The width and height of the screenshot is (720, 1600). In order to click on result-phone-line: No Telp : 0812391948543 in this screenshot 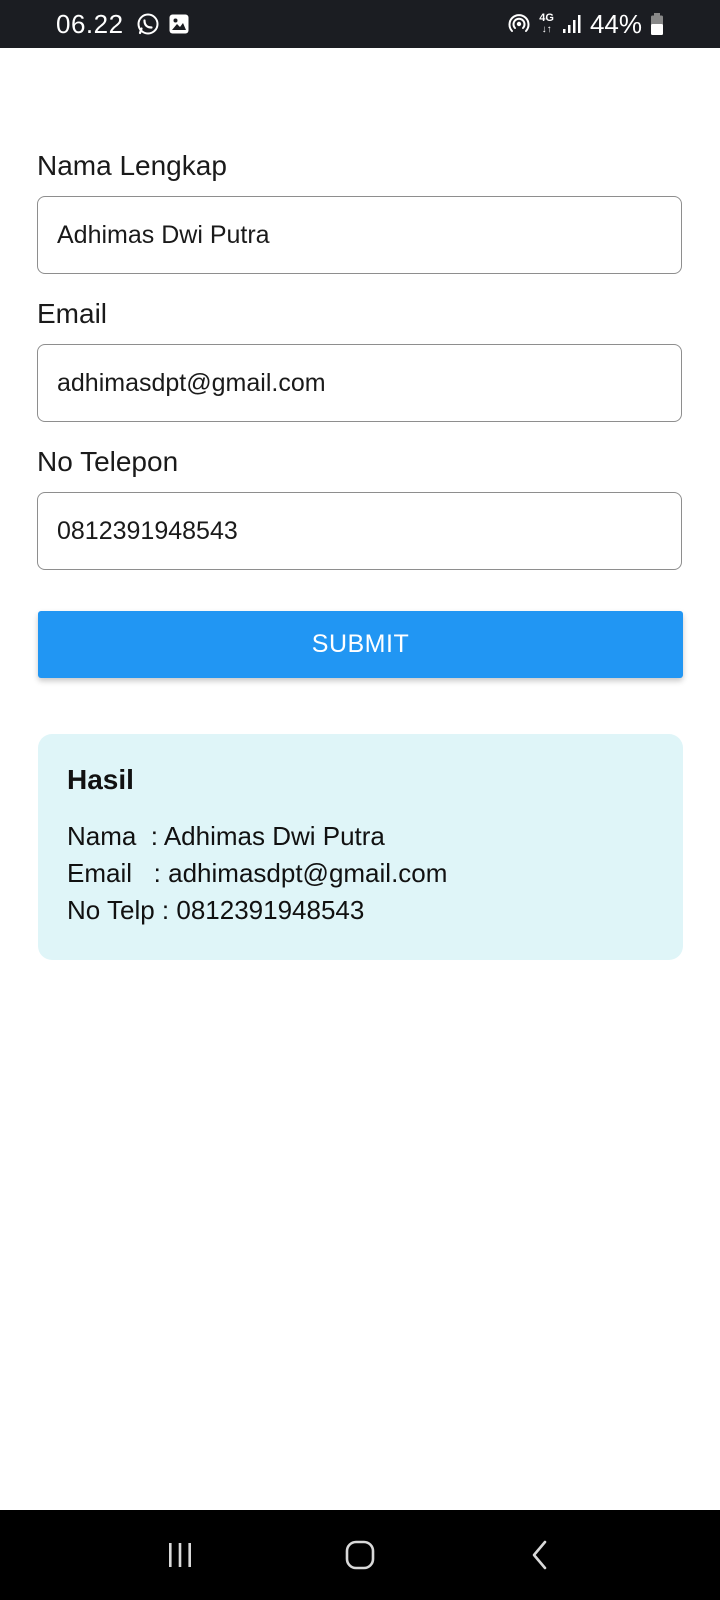, I will do `click(216, 910)`.